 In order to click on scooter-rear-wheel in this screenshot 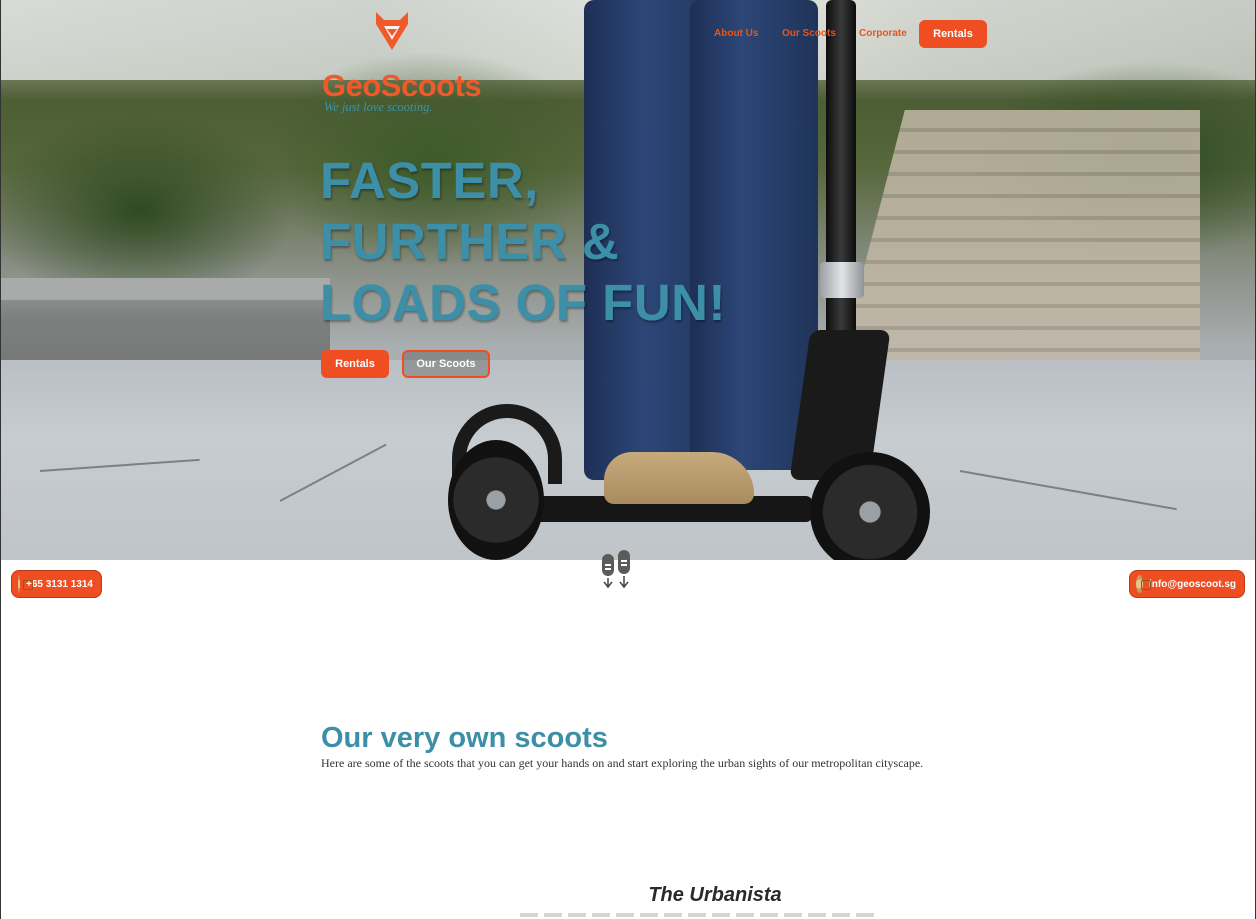, I will do `click(496, 500)`.